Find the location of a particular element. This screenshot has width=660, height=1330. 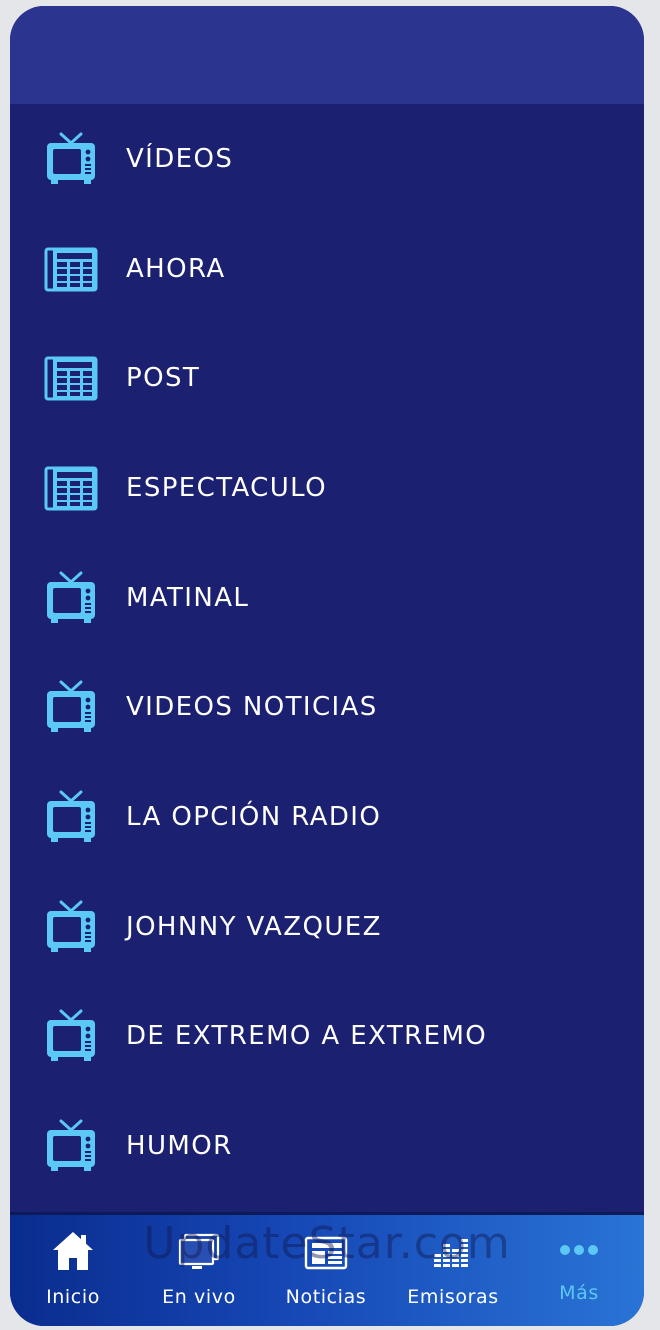

menu-item-de-extremo-a-extremo: DE EXTREMO A EXTREMO is located at coordinates (327, 1037).